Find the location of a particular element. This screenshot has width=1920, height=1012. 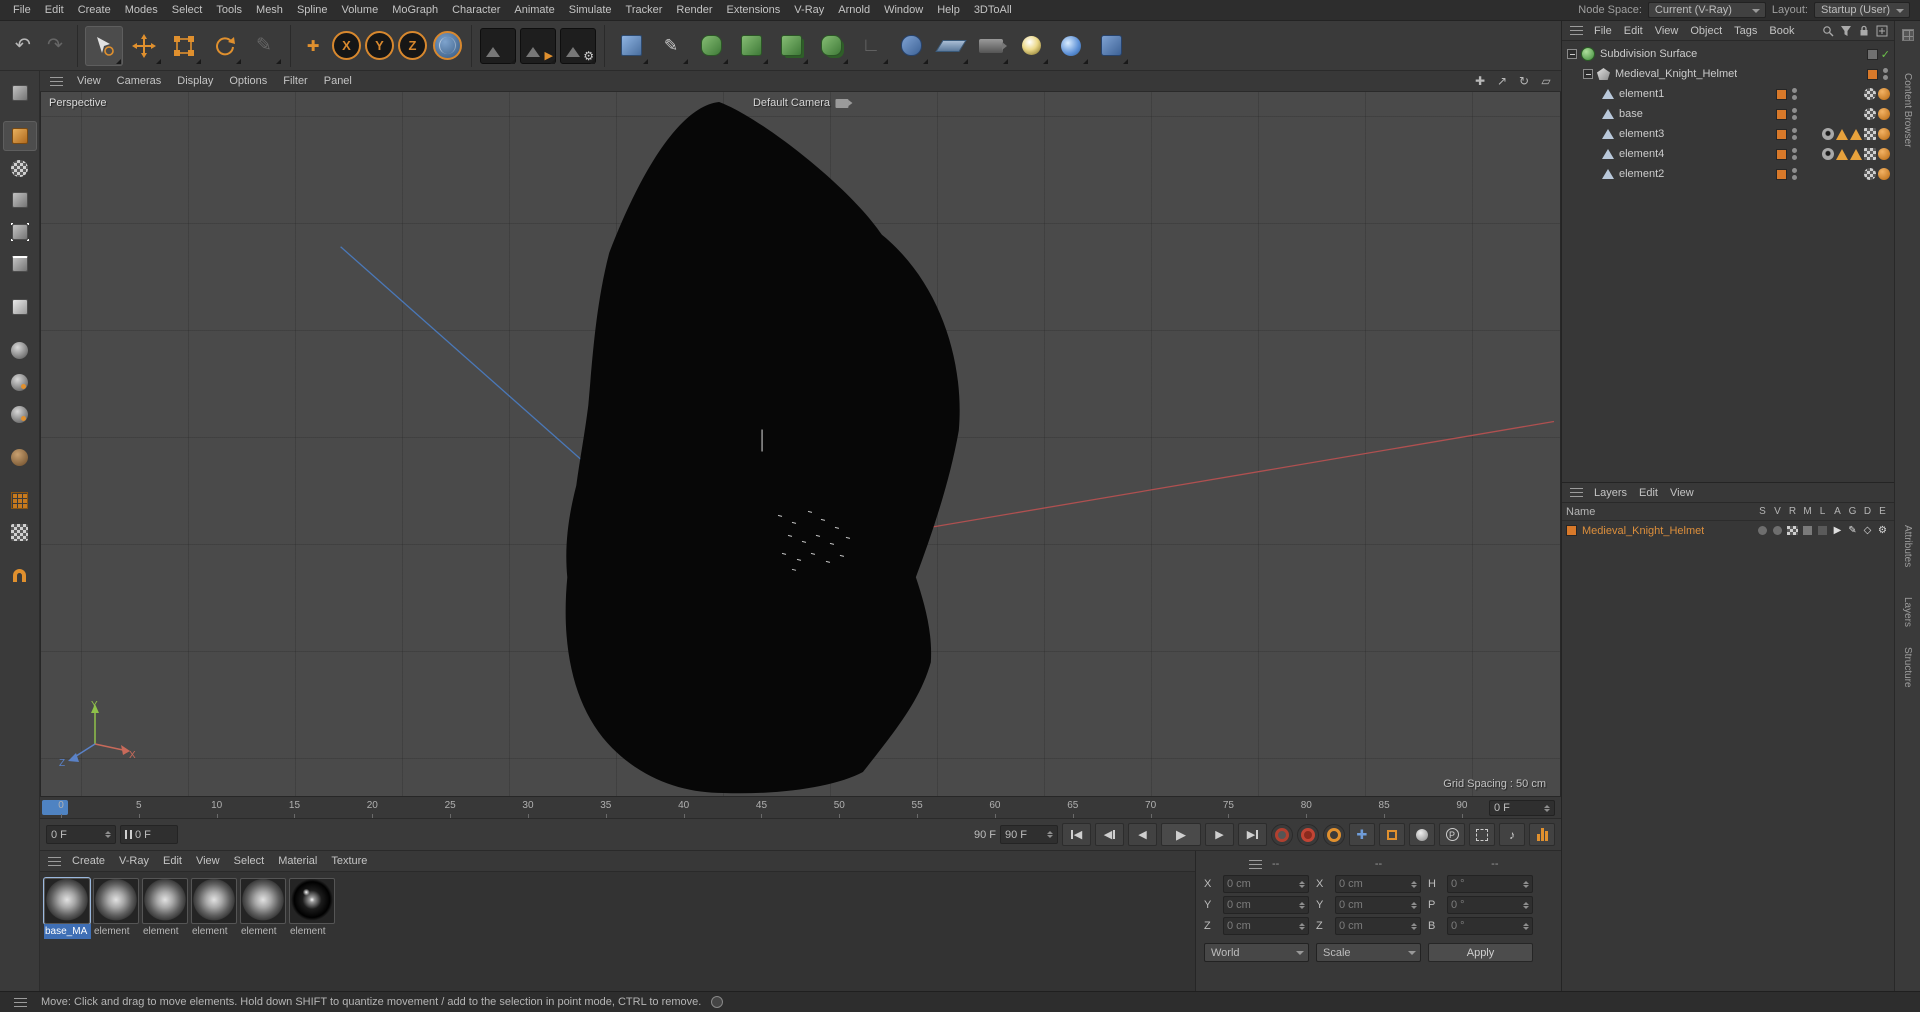

rotate-tool is located at coordinates (224, 46).